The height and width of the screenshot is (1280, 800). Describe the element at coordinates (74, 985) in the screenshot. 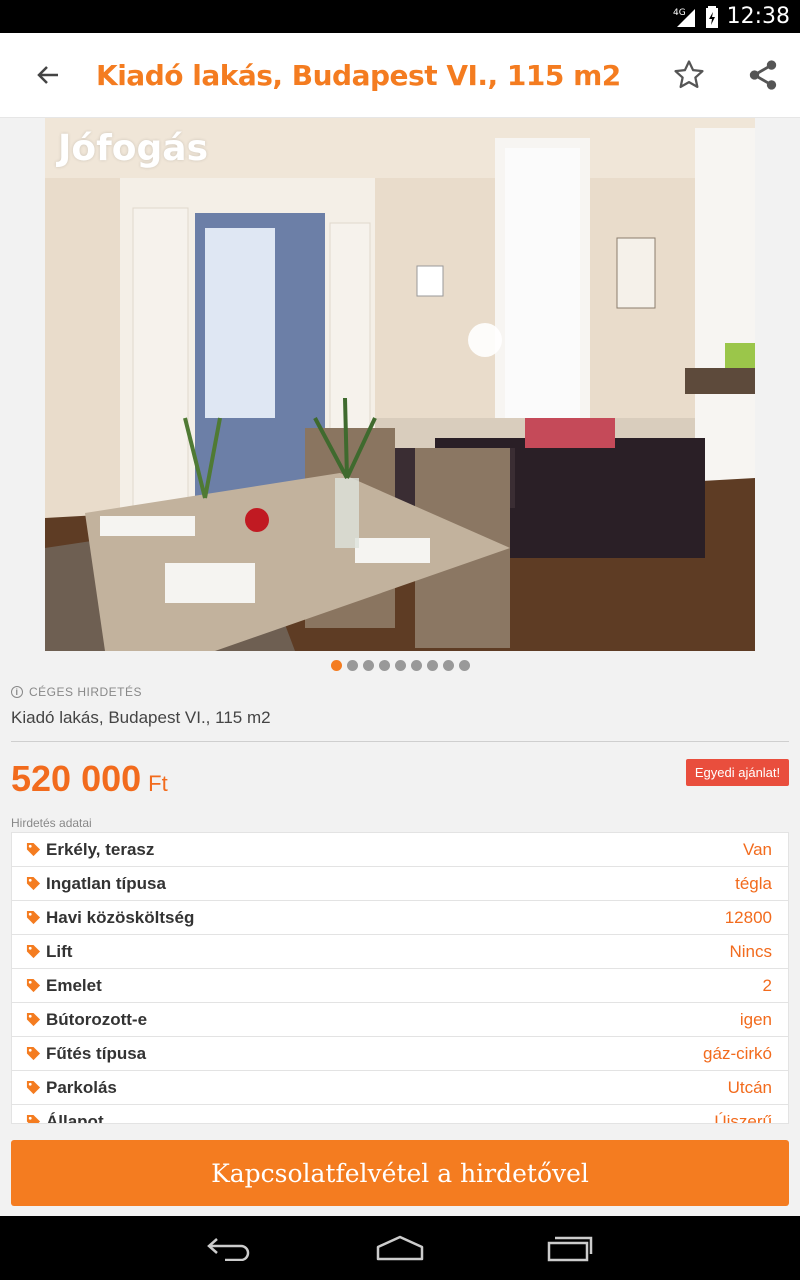

I see `detail-label: Emelet` at that location.